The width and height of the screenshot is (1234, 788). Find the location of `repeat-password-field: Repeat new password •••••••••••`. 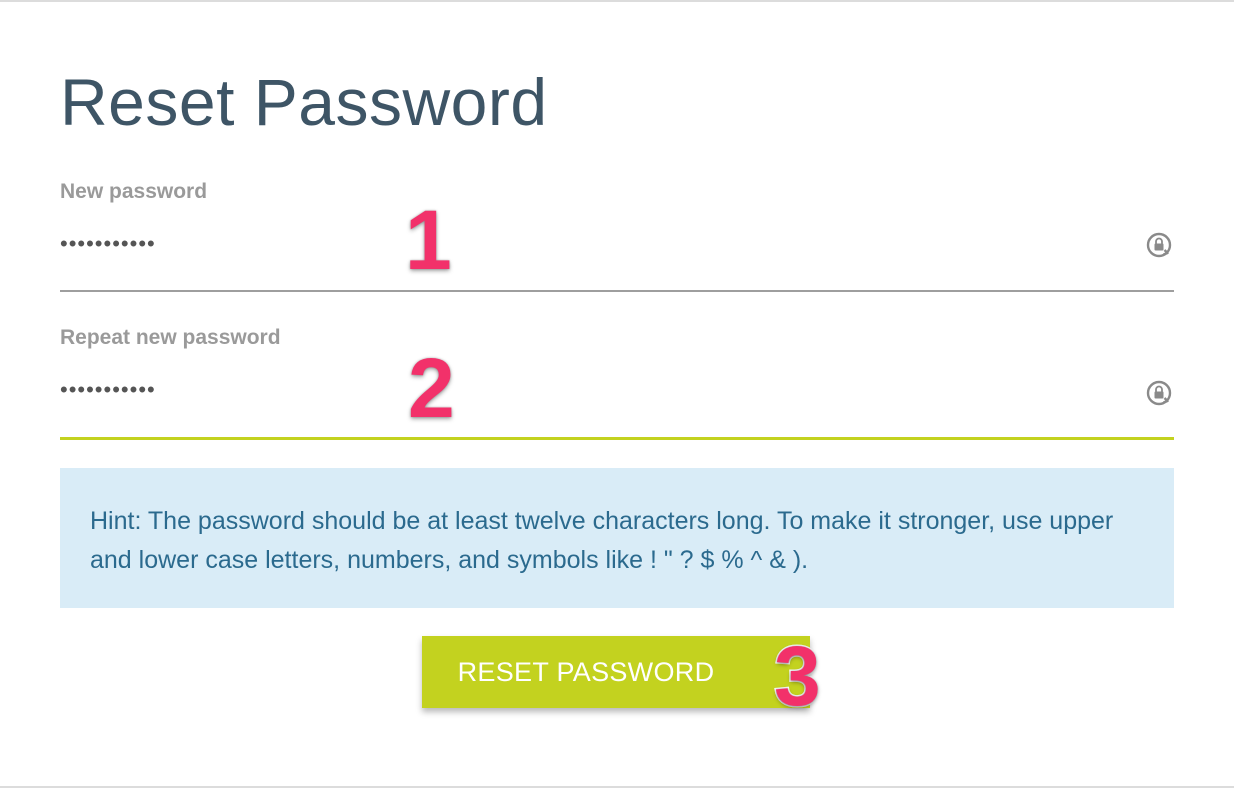

repeat-password-field: Repeat new password ••••••••••• is located at coordinates (617, 383).